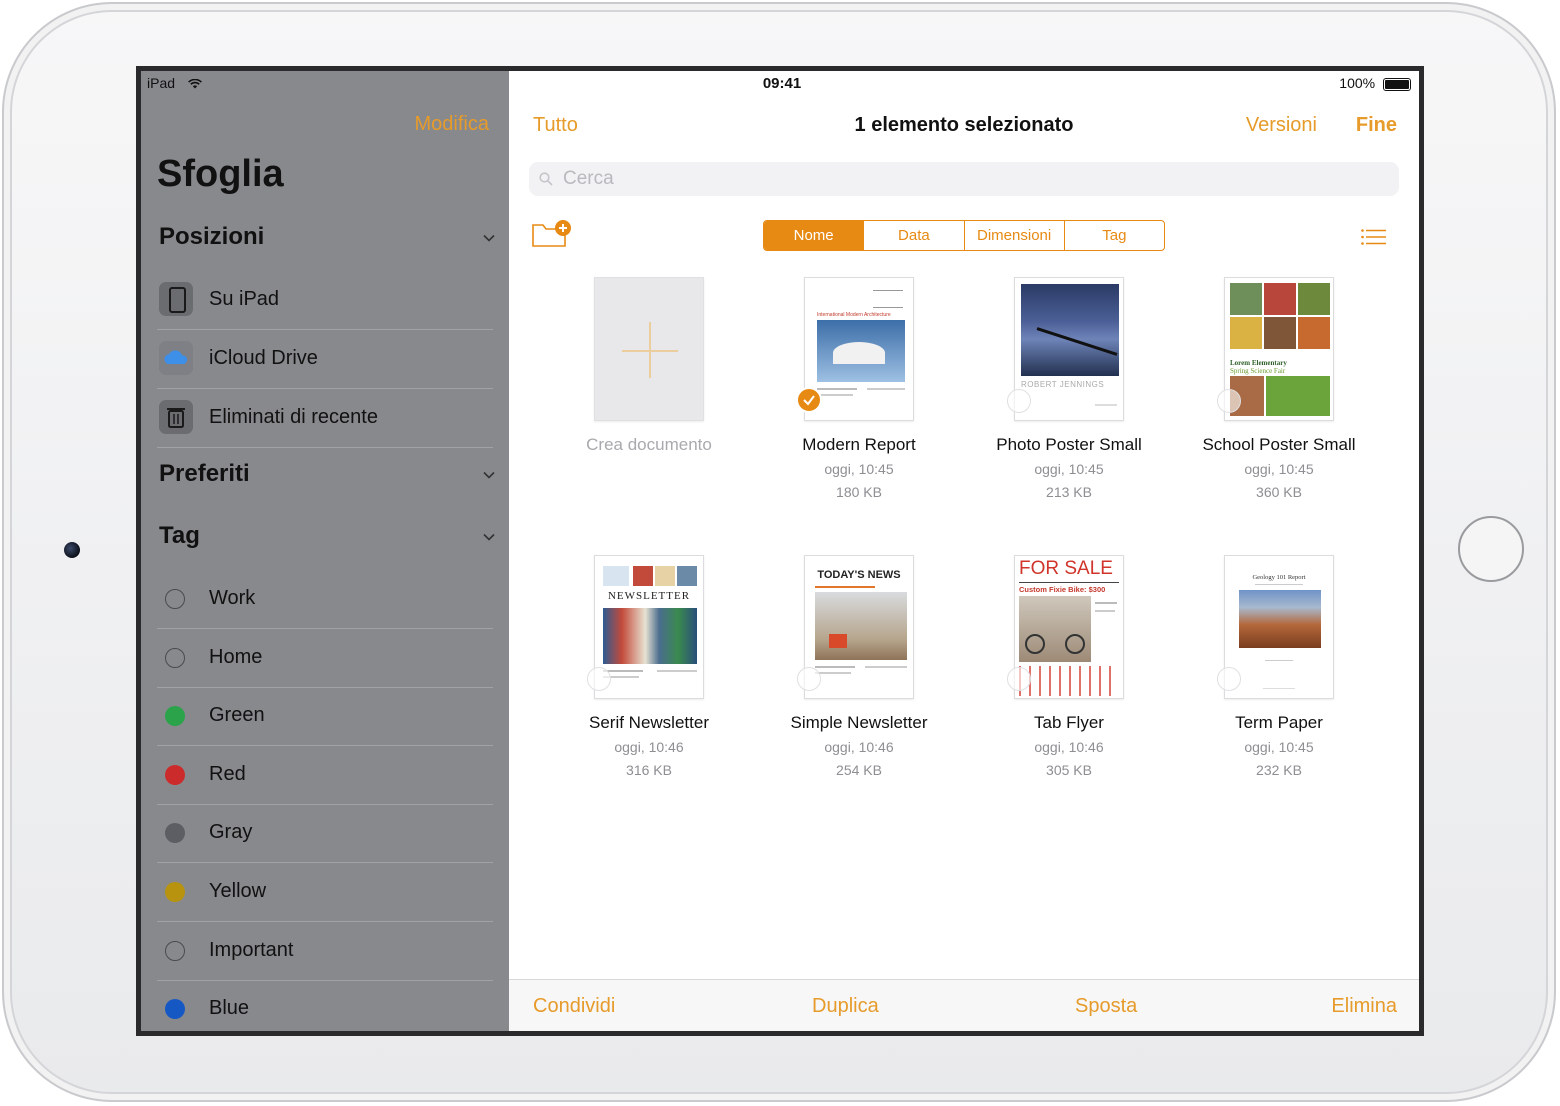 The image size is (1560, 1106). What do you see at coordinates (1279, 577) in the screenshot?
I see `thumb-text: Geology 101 Report` at bounding box center [1279, 577].